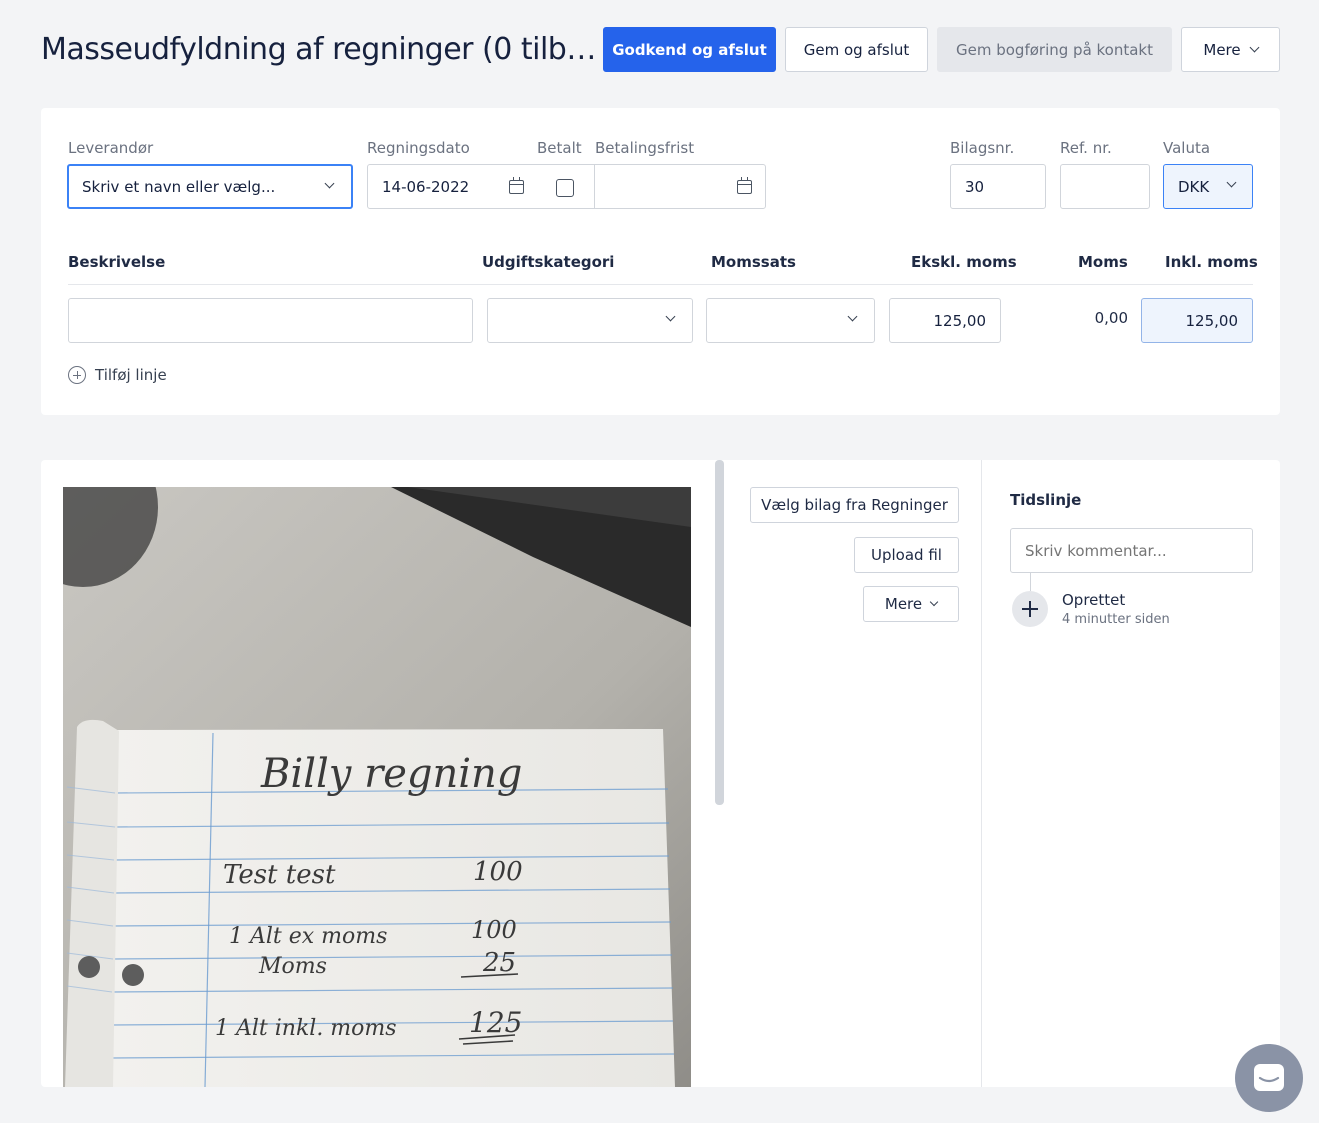  What do you see at coordinates (1131, 550) in the screenshot?
I see `comment-input` at bounding box center [1131, 550].